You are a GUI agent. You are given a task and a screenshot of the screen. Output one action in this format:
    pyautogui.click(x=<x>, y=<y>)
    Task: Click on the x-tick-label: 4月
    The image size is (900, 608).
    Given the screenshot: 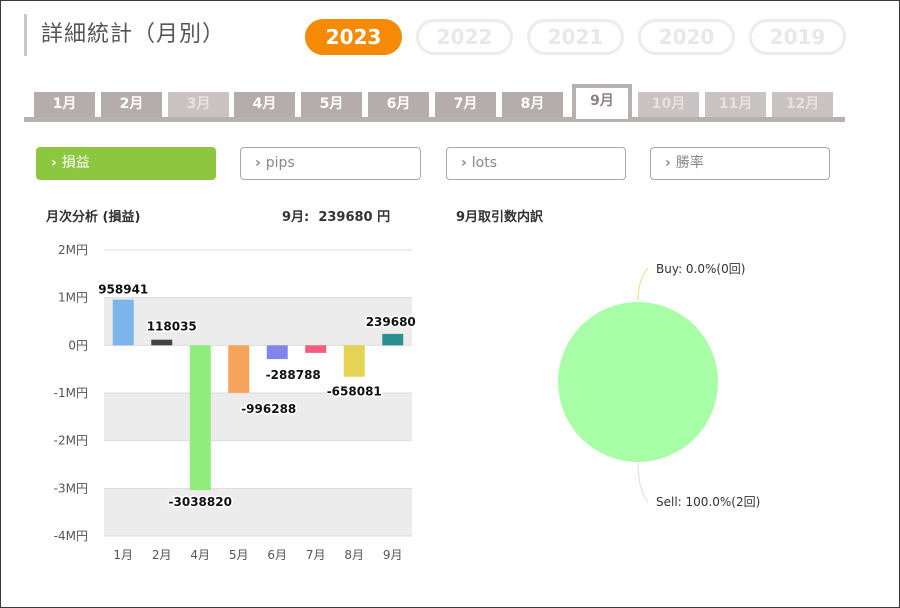 What is the action you would take?
    pyautogui.click(x=200, y=555)
    